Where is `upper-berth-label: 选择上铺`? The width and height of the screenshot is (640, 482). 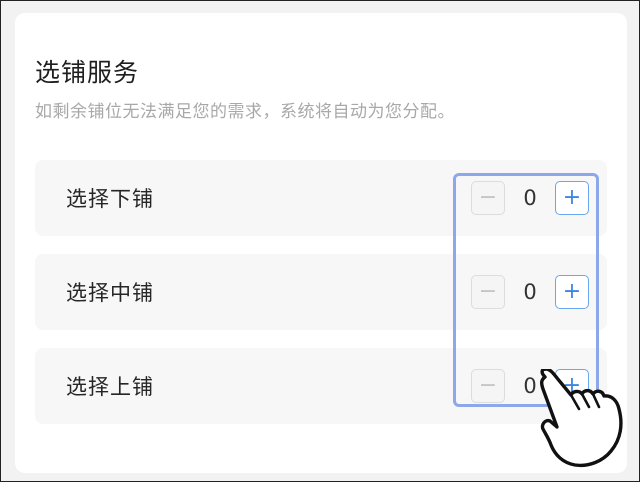 upper-berth-label: 选择上铺 is located at coordinates (110, 387).